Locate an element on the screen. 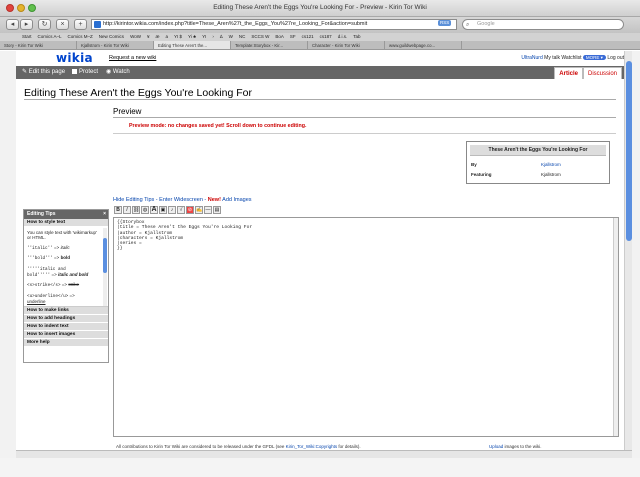 This screenshot has height=477, width=640. tip-section-more-help: More help is located at coordinates (66, 343).